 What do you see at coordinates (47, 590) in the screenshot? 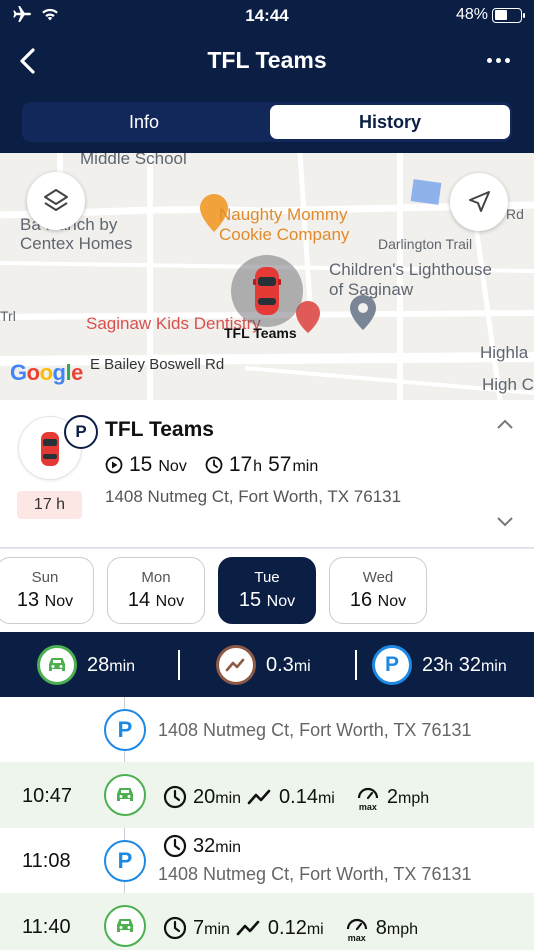
I see `day-sun: Sun 13 Nov` at bounding box center [47, 590].